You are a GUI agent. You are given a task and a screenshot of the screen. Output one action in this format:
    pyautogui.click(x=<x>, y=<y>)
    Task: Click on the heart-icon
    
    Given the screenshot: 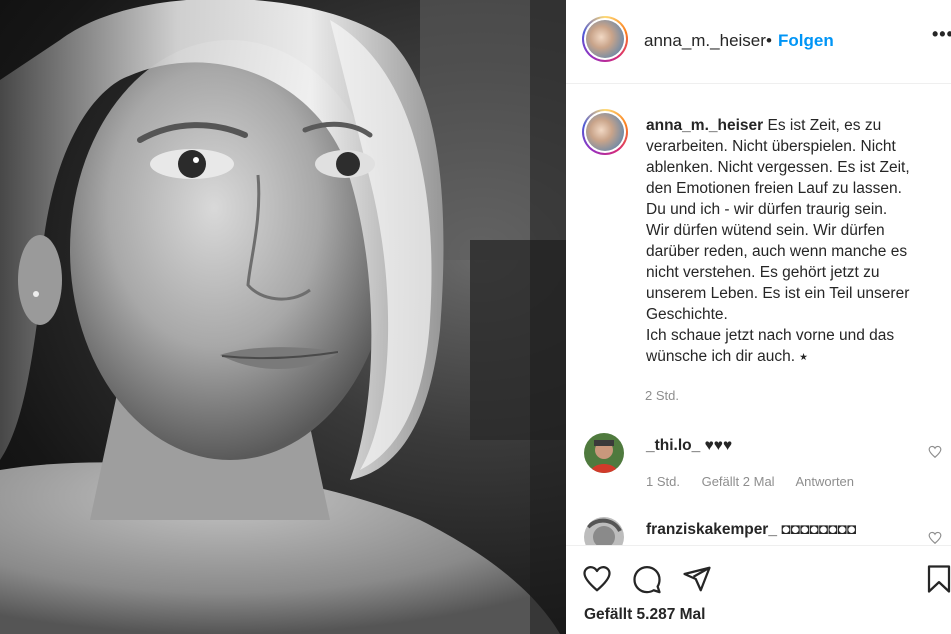 What is the action you would take?
    pyautogui.click(x=597, y=579)
    